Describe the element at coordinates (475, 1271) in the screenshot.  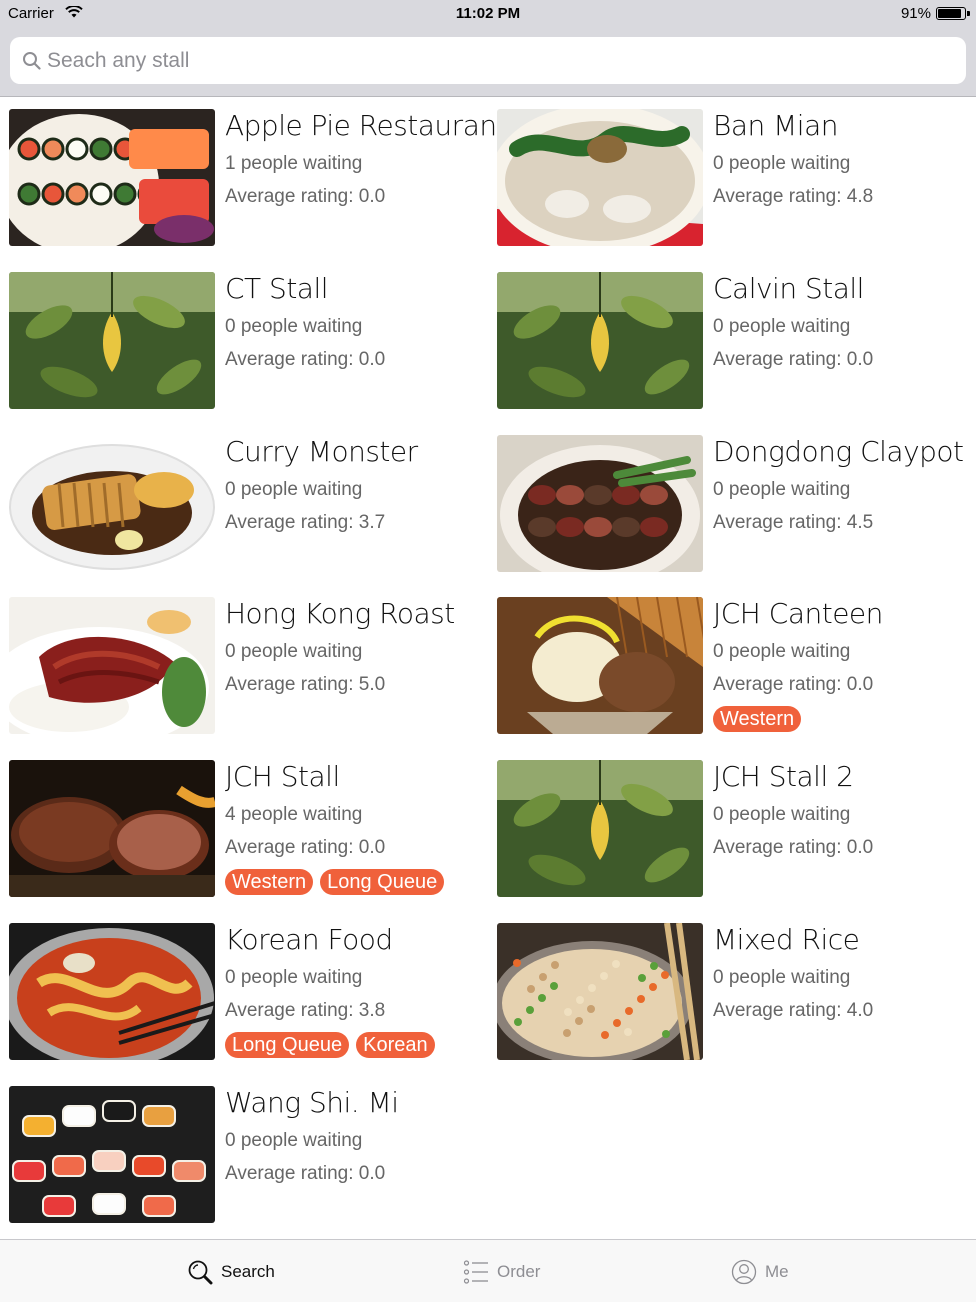
I see `list-icon` at that location.